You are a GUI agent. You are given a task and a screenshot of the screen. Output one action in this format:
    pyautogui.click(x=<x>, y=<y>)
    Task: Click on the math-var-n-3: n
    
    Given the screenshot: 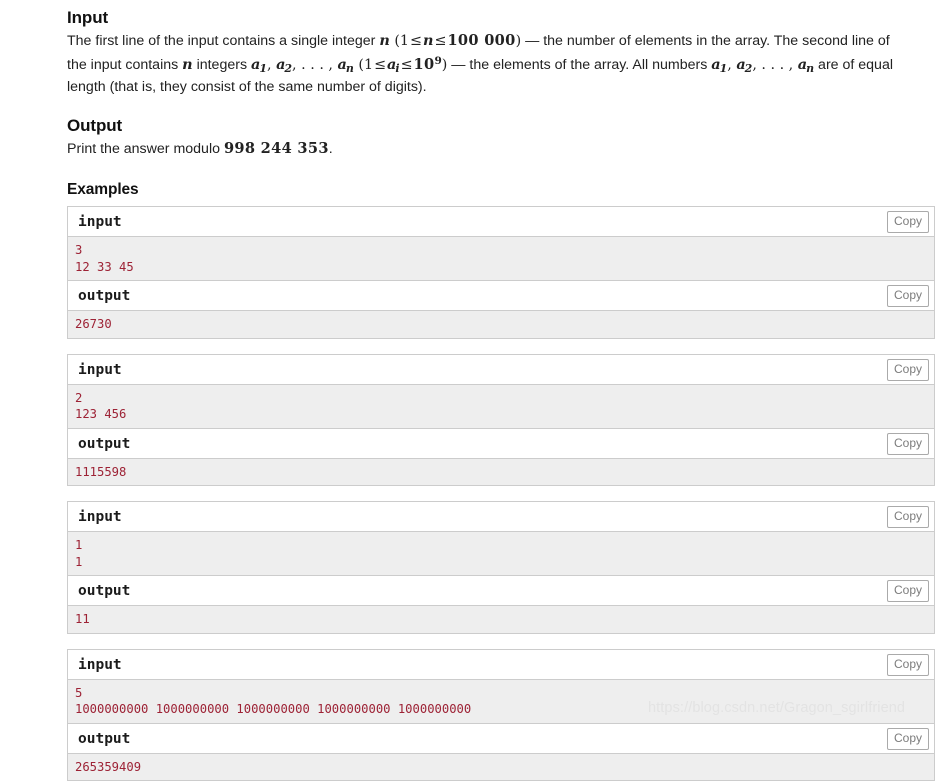 What is the action you would take?
    pyautogui.click(x=187, y=64)
    